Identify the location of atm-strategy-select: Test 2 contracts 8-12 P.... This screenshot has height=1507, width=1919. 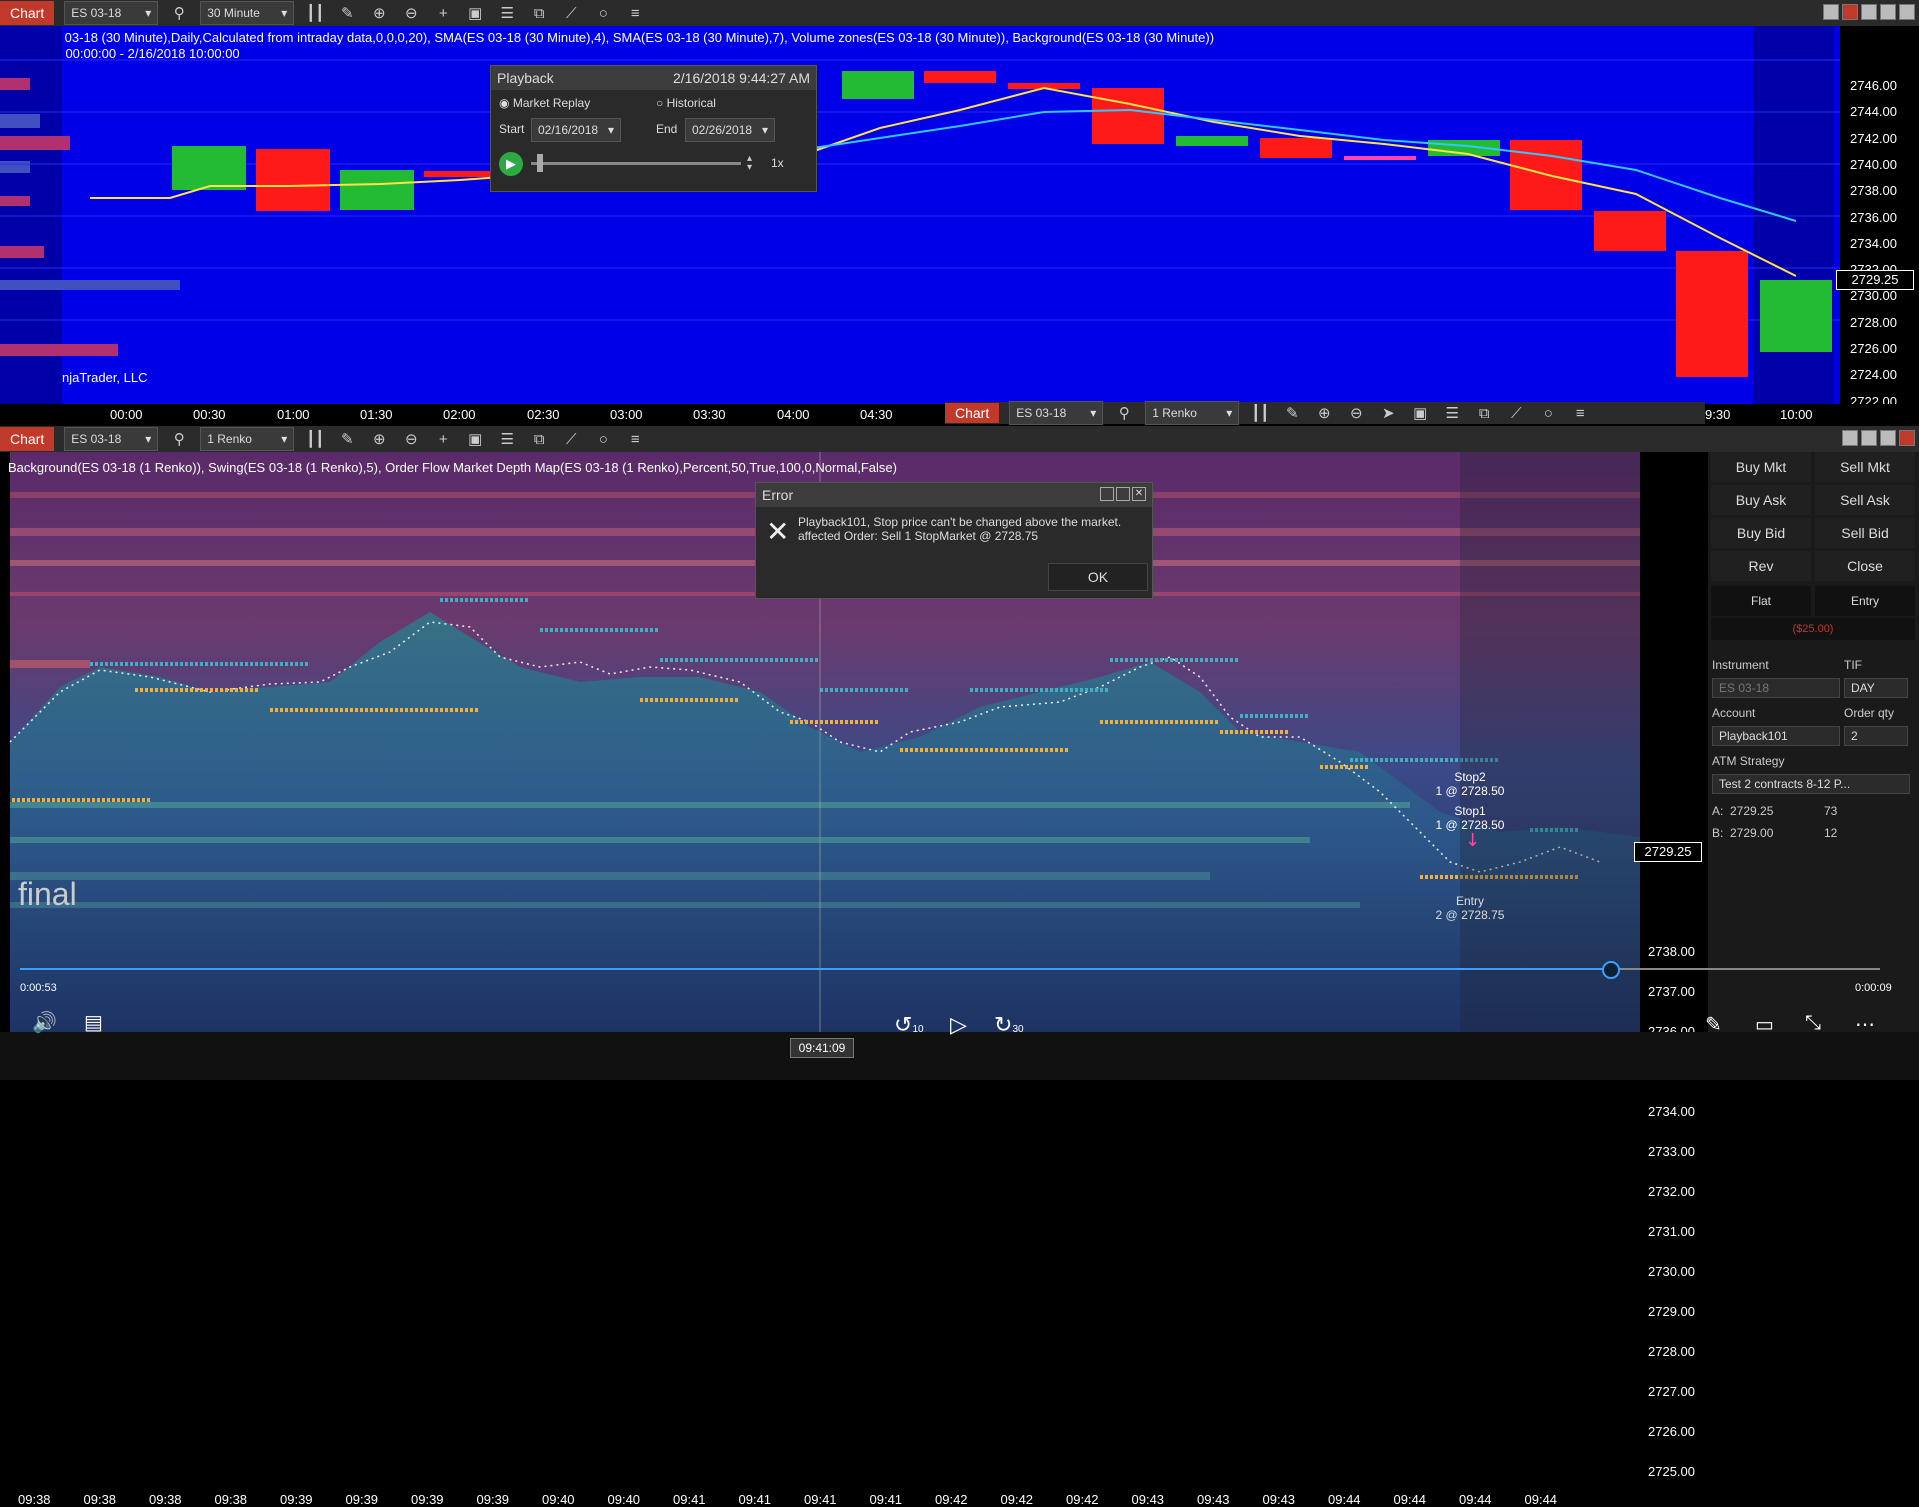
(1811, 784).